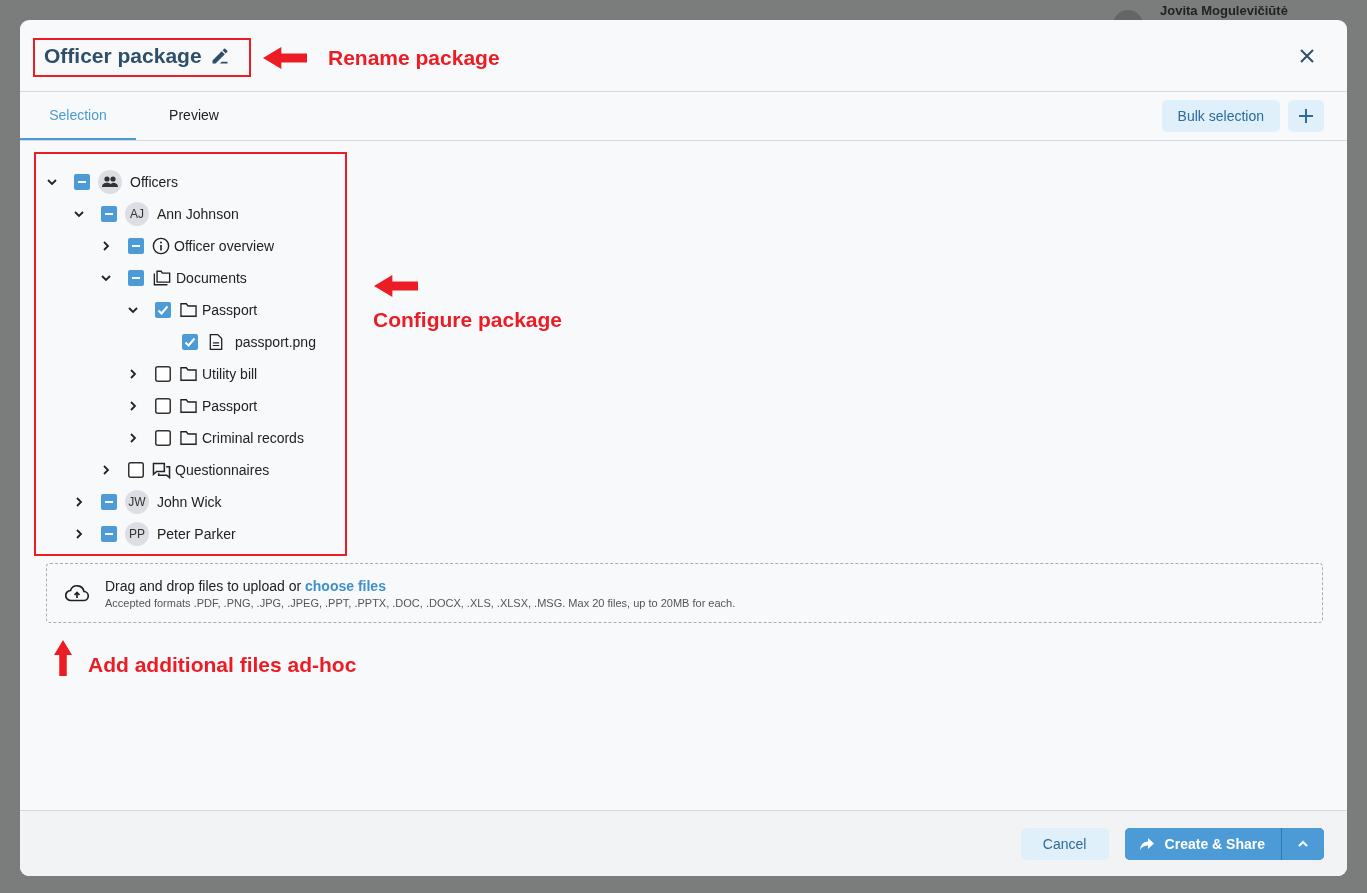 The image size is (1367, 893). What do you see at coordinates (189, 502) in the screenshot?
I see `tree-item-label: John Wick` at bounding box center [189, 502].